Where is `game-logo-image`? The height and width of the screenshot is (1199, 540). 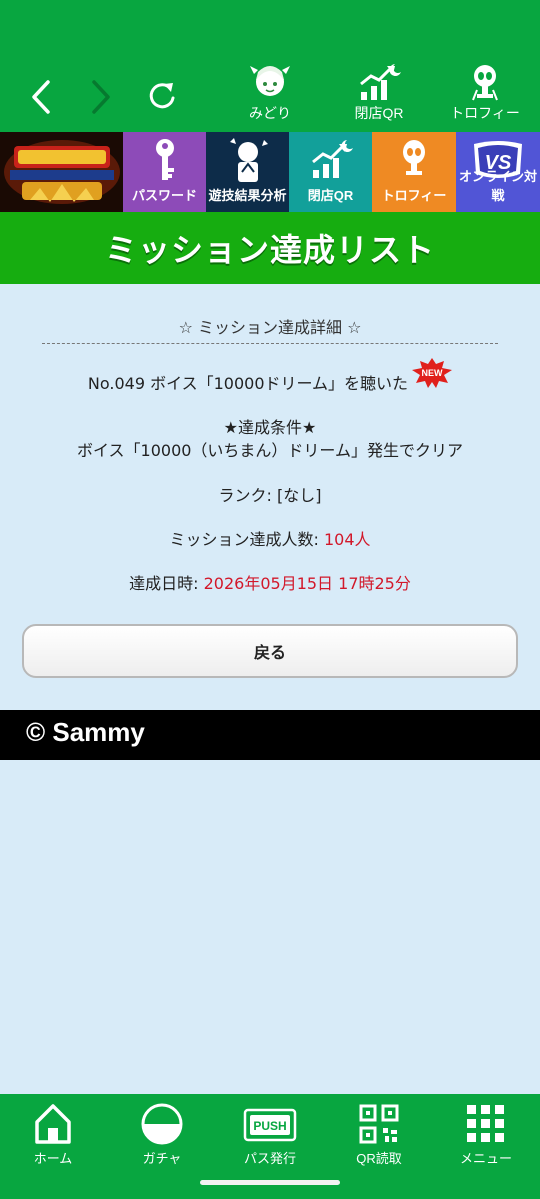
game-logo-image is located at coordinates (61, 172).